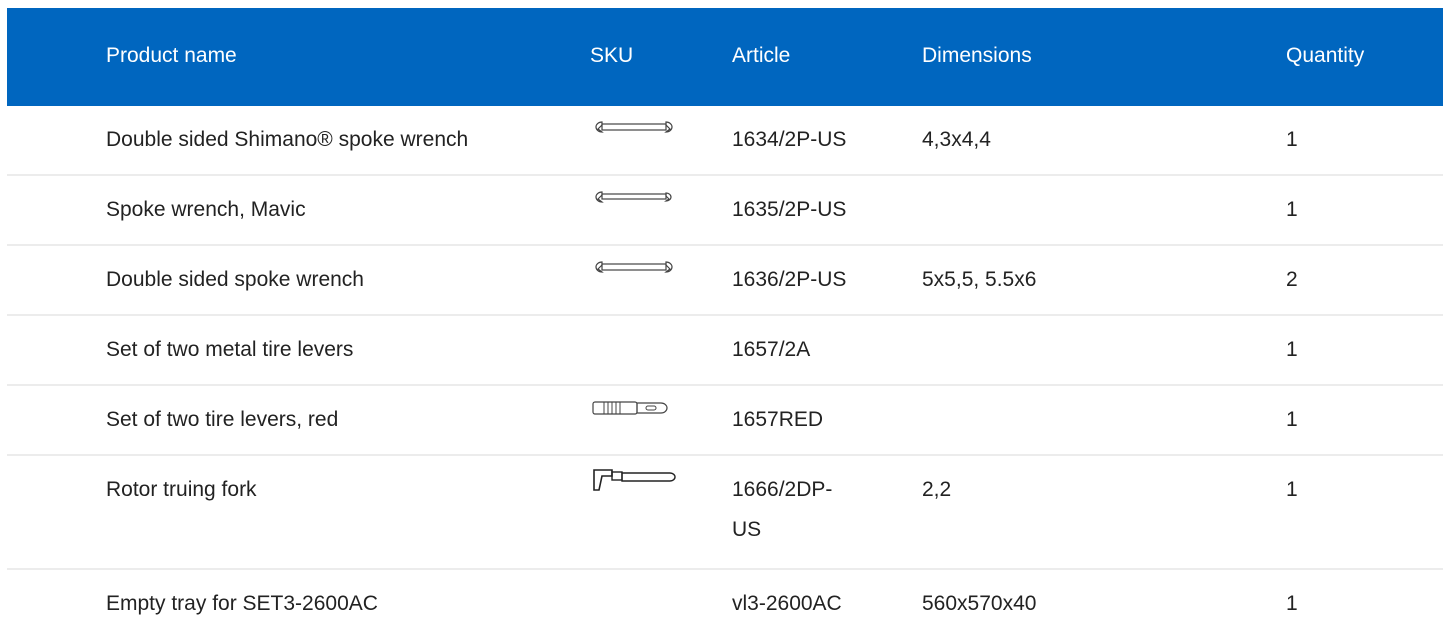  Describe the element at coordinates (778, 419) in the screenshot. I see `article-number: 1657RED` at that location.